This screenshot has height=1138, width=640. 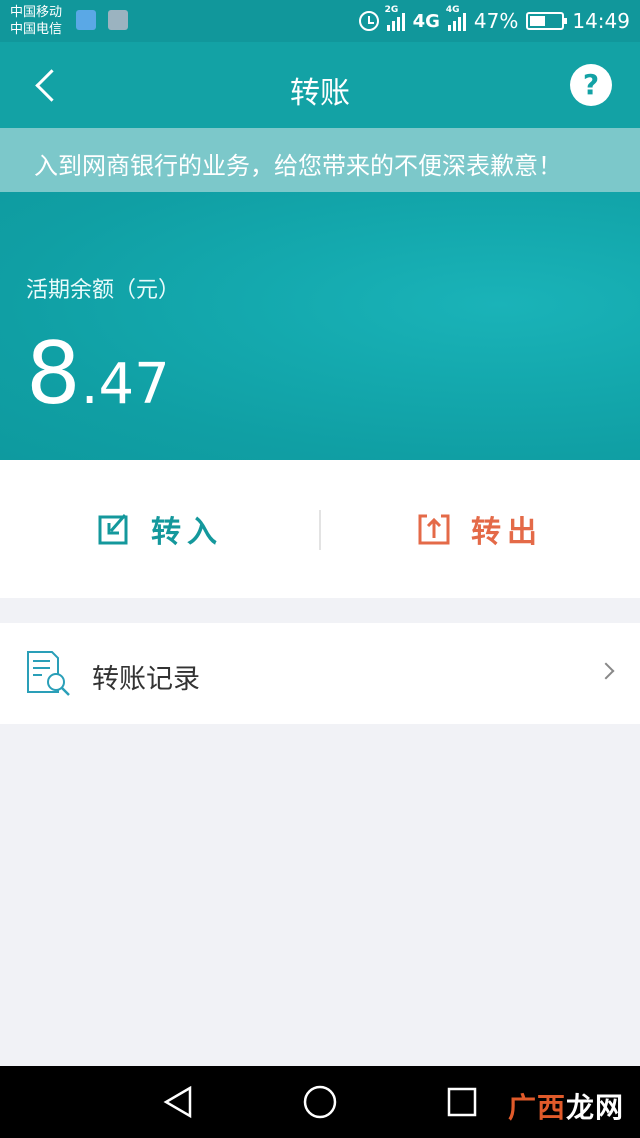 What do you see at coordinates (320, 21) in the screenshot?
I see `status-bar: 中国移动 中国电信 2G 4G 4G 47% 14:49` at bounding box center [320, 21].